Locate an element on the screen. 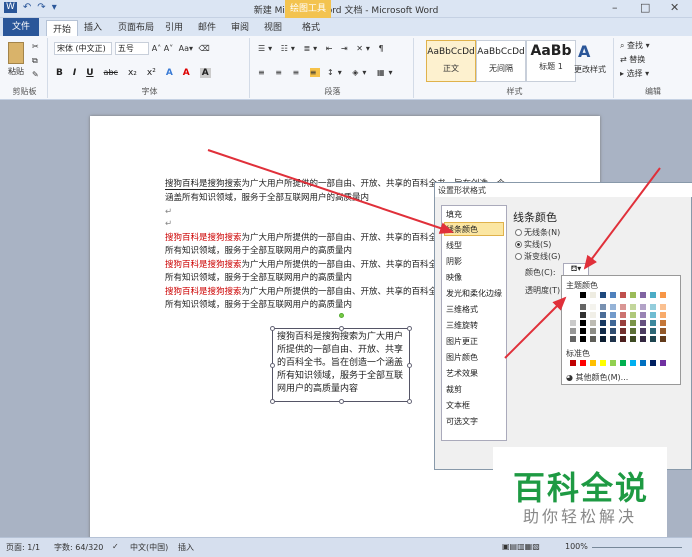  proofing-icon: ✓ is located at coordinates (115, 546).